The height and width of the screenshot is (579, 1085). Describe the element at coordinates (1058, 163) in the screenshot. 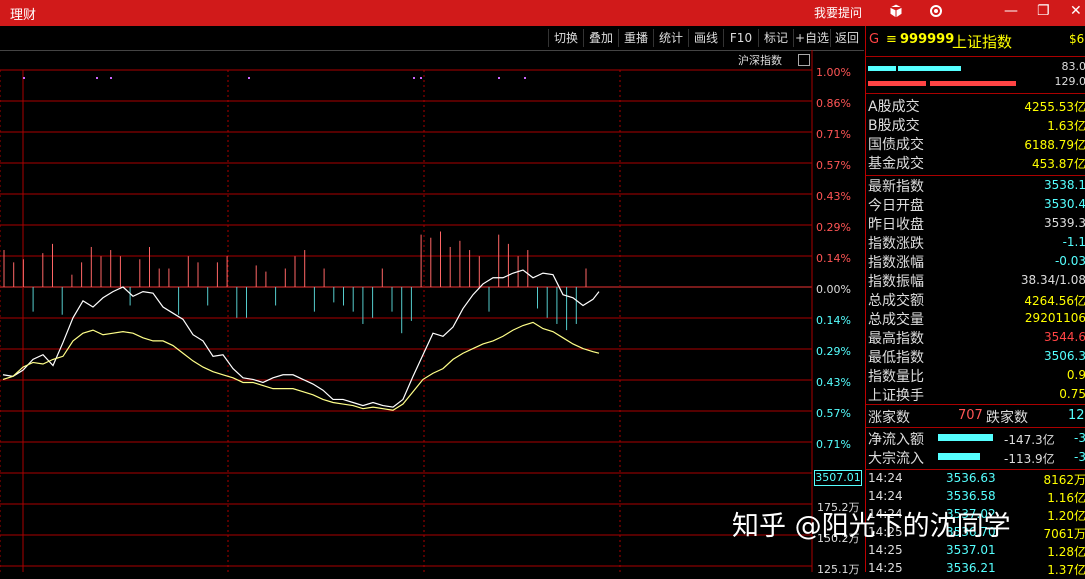

I see `row-value: 453.87亿` at that location.